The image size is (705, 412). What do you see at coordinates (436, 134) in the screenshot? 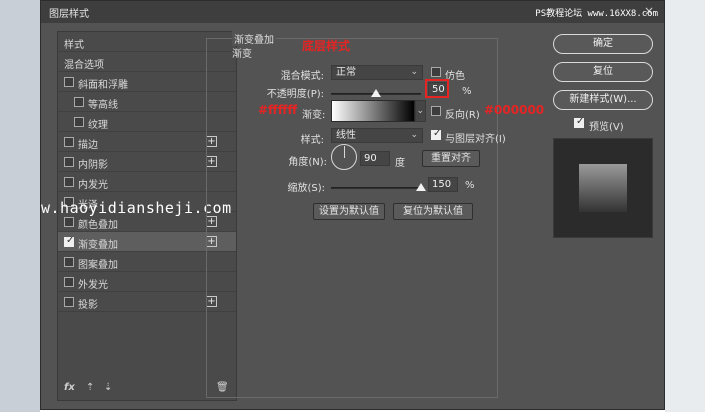
I see `align-layer-checkbox` at bounding box center [436, 134].